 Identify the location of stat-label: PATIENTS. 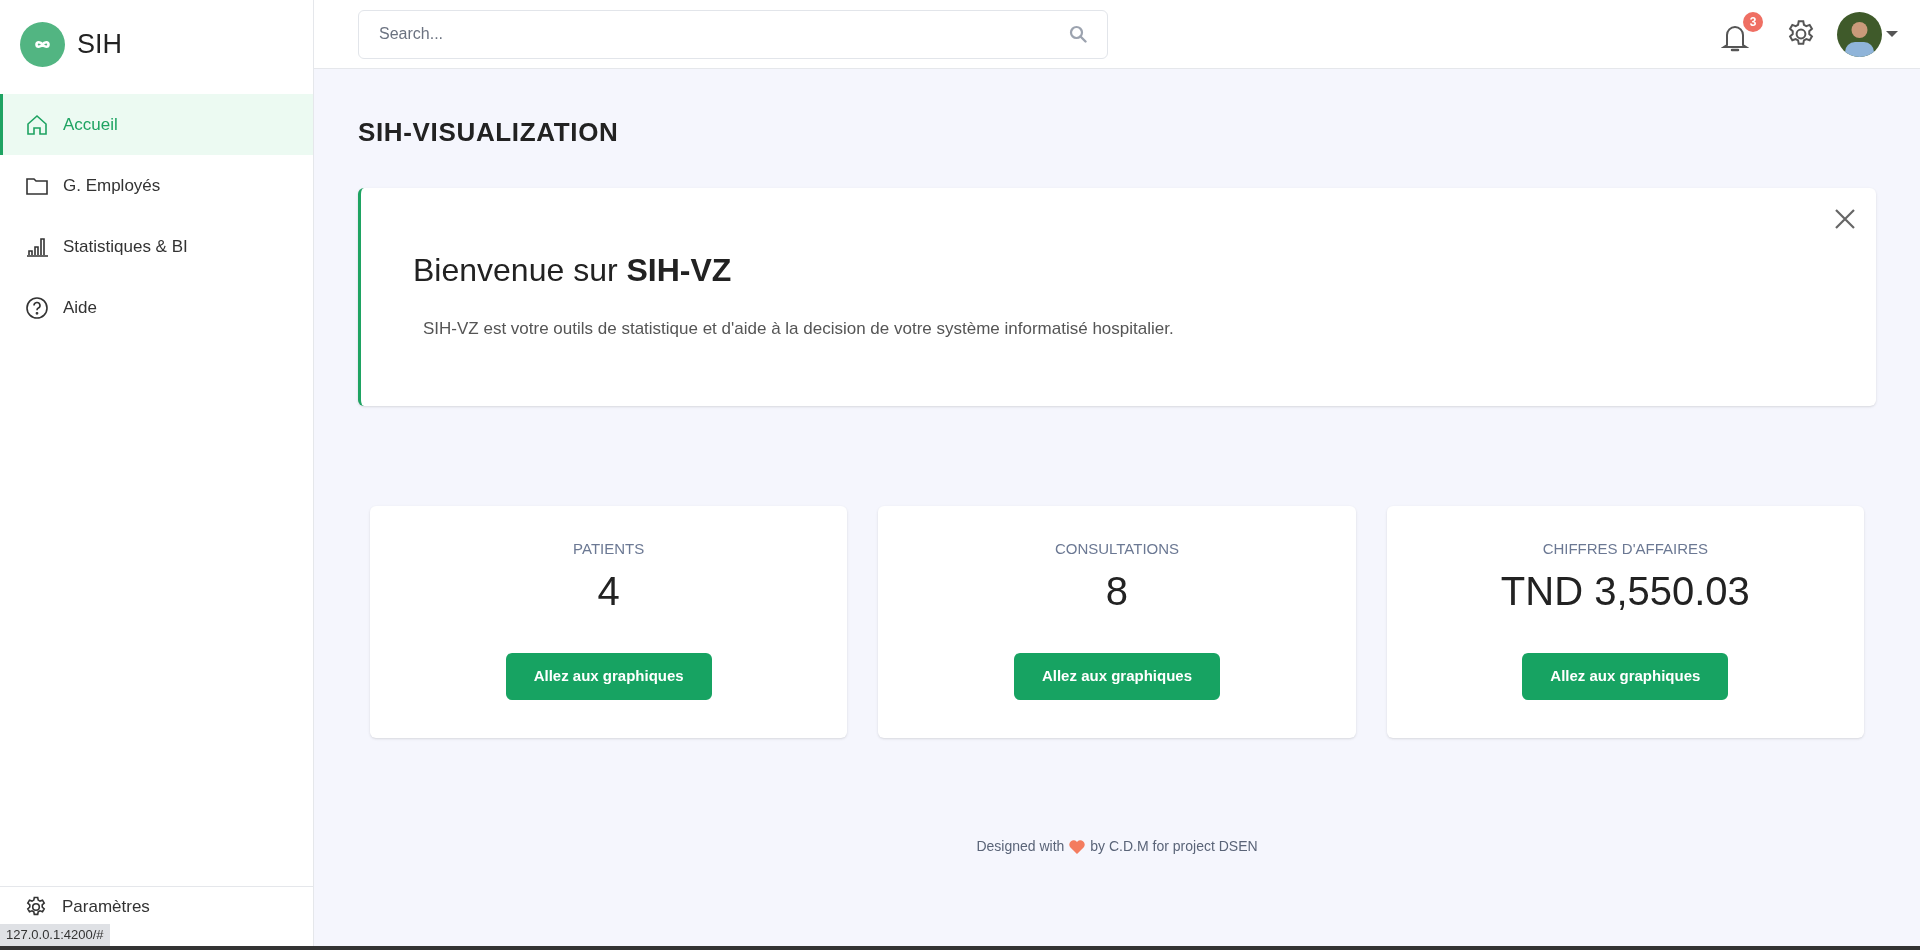
(609, 549).